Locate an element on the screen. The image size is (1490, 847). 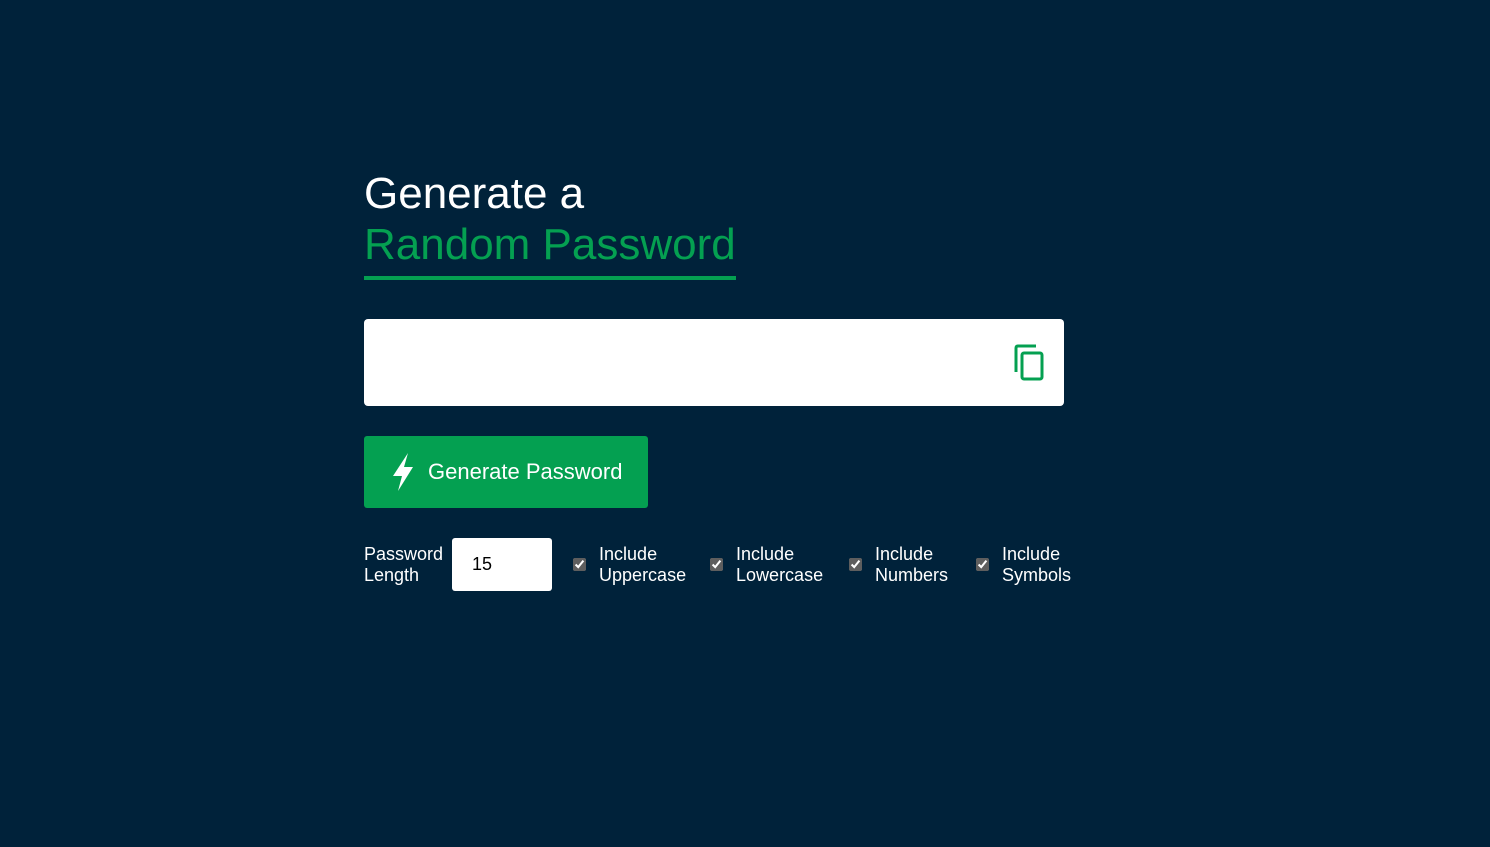
password-length-label: Password Length is located at coordinates (404, 564).